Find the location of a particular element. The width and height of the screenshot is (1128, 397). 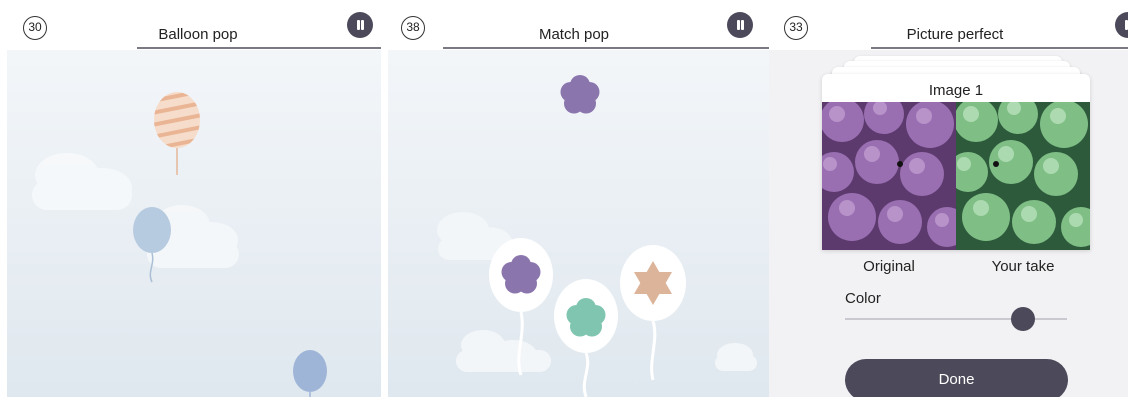

image-card: Image 1 is located at coordinates (956, 162).